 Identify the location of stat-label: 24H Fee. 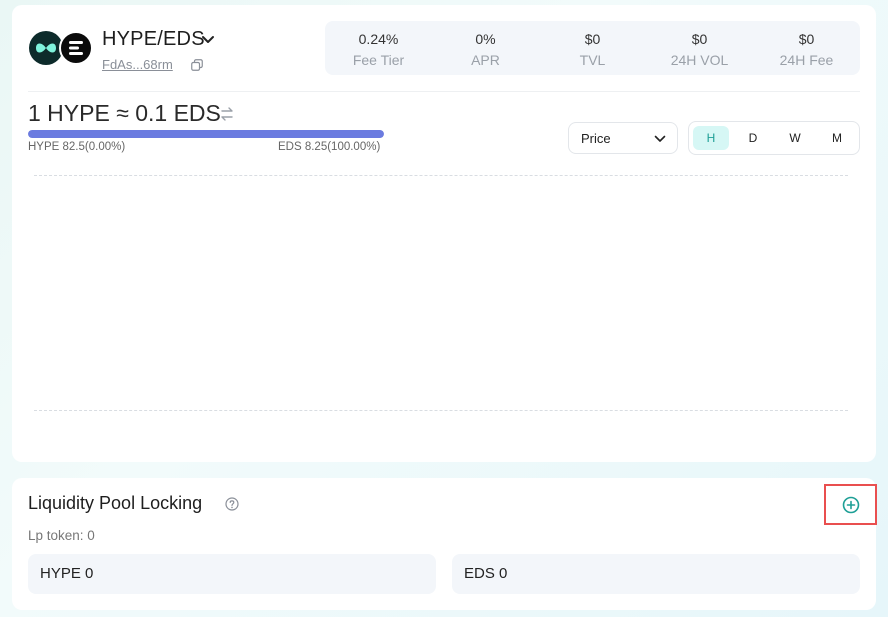
(806, 60).